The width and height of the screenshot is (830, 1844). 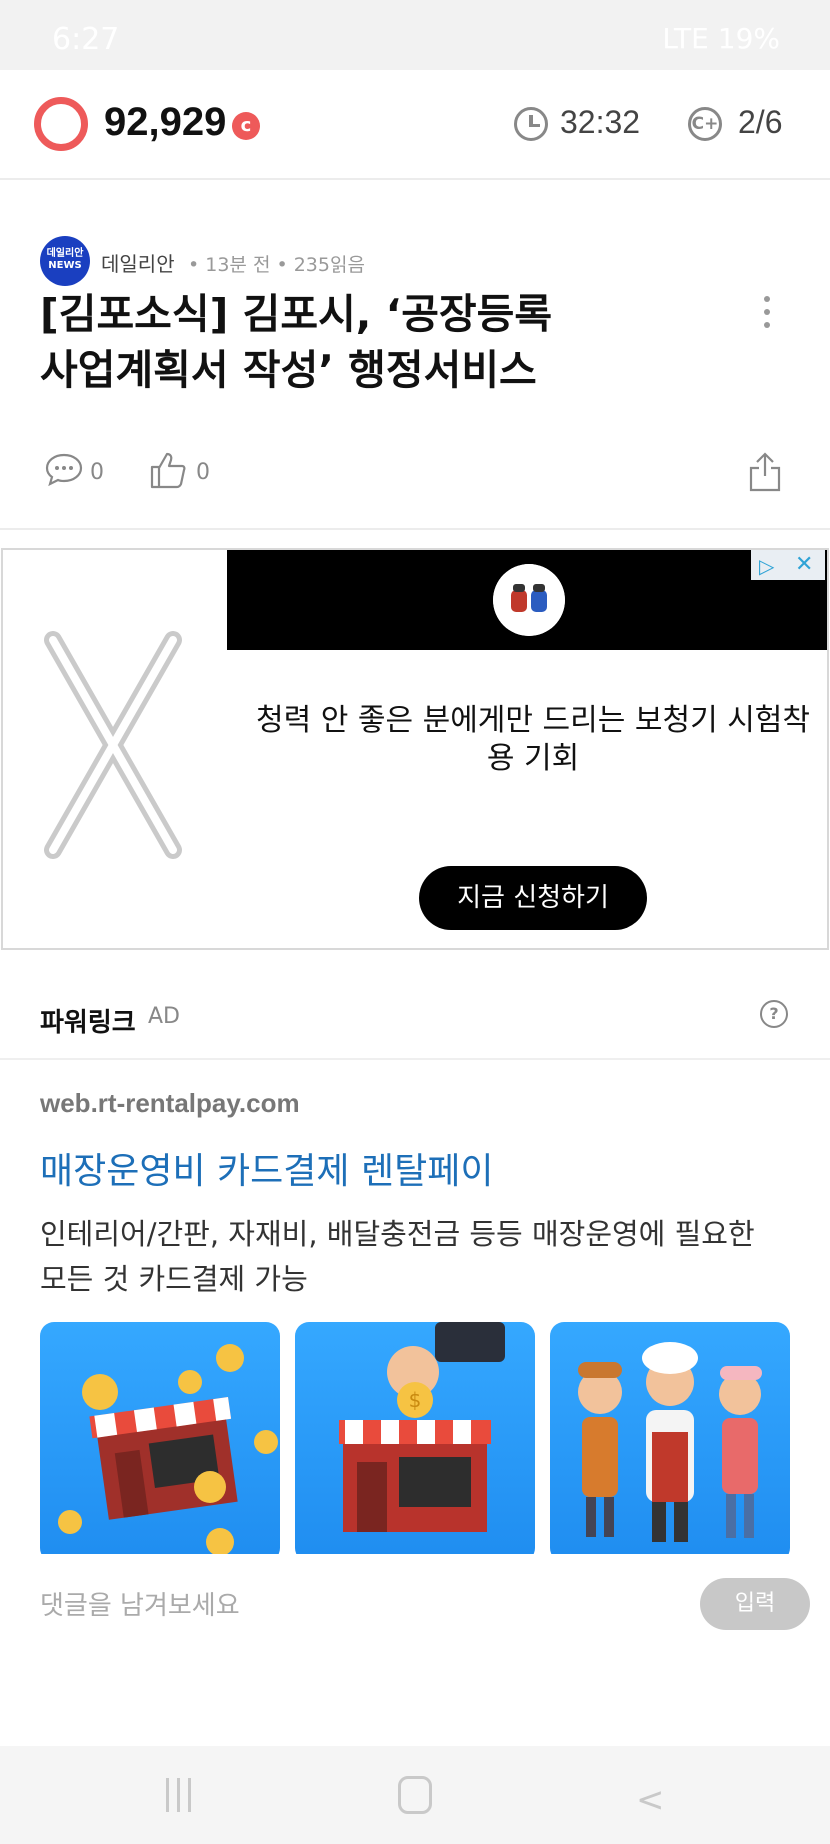 I want to click on system-nav-bar: <, so click(x=415, y=1795).